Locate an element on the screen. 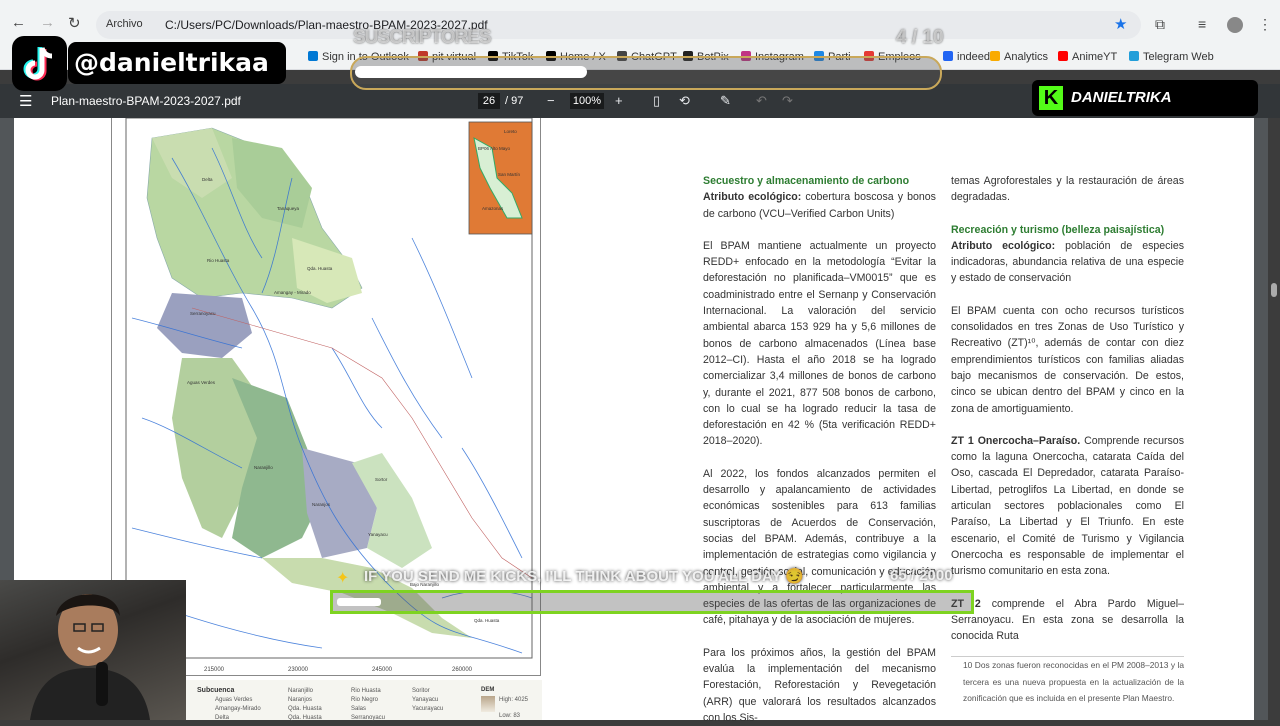  media-icon: ≡ is located at coordinates (1202, 24).